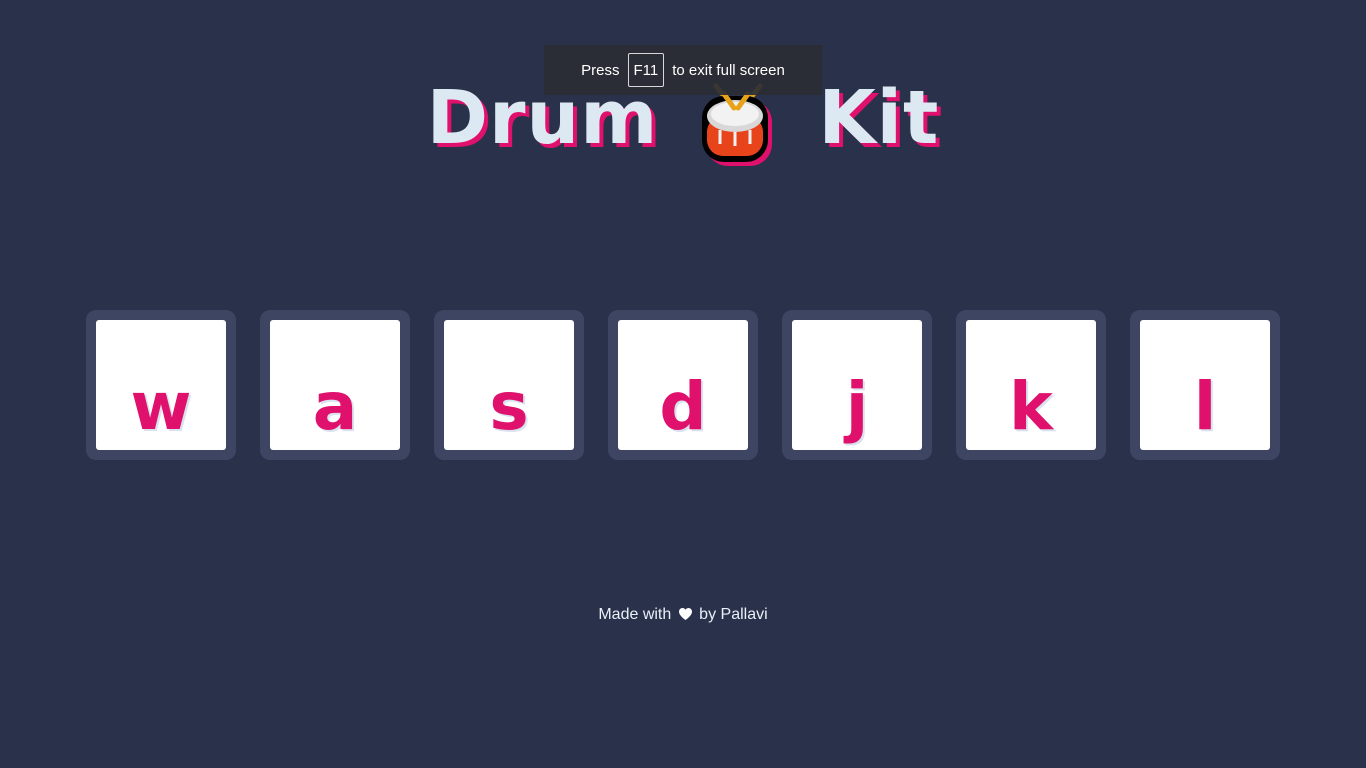 Image resolution: width=1366 pixels, height=768 pixels. I want to click on drum-key-letter: a, so click(335, 406).